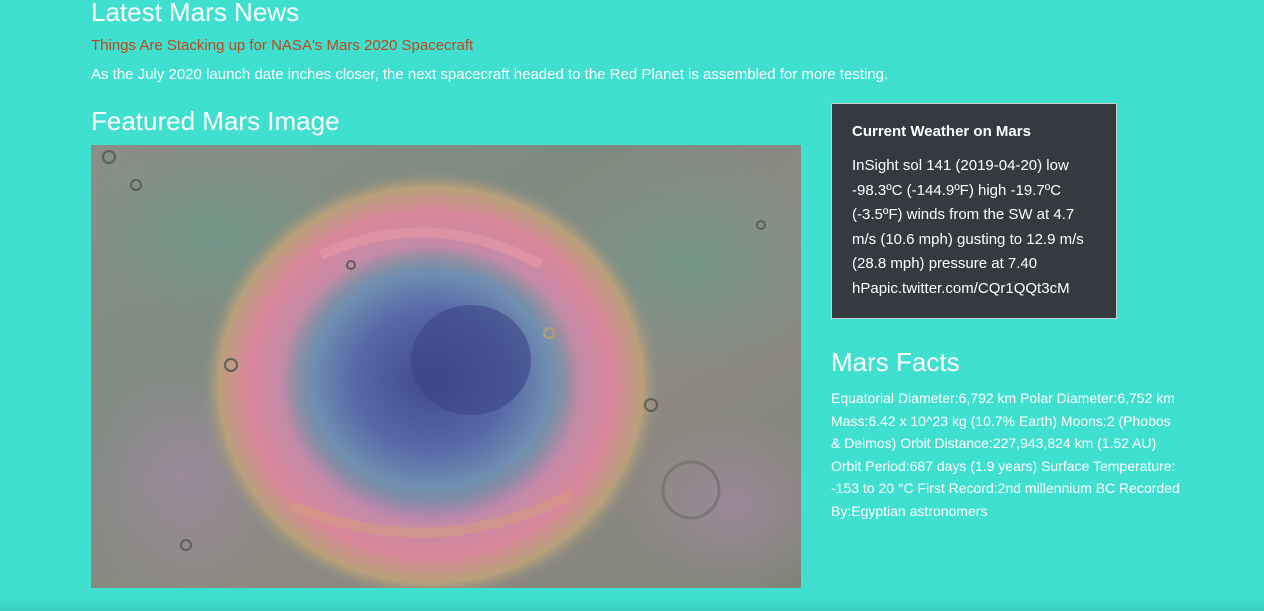 This screenshot has height=611, width=1264. What do you see at coordinates (632, 603) in the screenshot?
I see `bottom-edge-shadow` at bounding box center [632, 603].